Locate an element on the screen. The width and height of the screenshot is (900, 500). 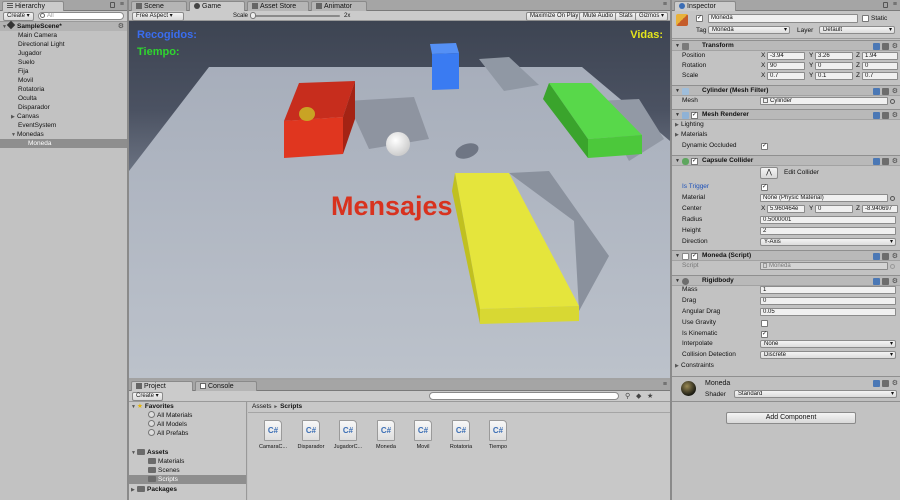
scale-z-field: 0.7 is located at coordinates (880, 76).